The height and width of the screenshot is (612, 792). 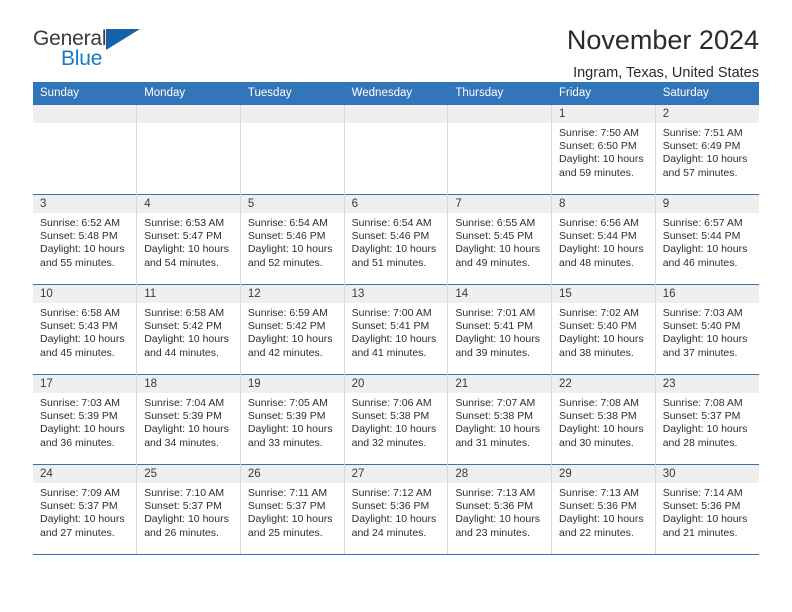 What do you see at coordinates (77, 352) in the screenshot?
I see `daylight-duration-line2: and 45 minutes.` at bounding box center [77, 352].